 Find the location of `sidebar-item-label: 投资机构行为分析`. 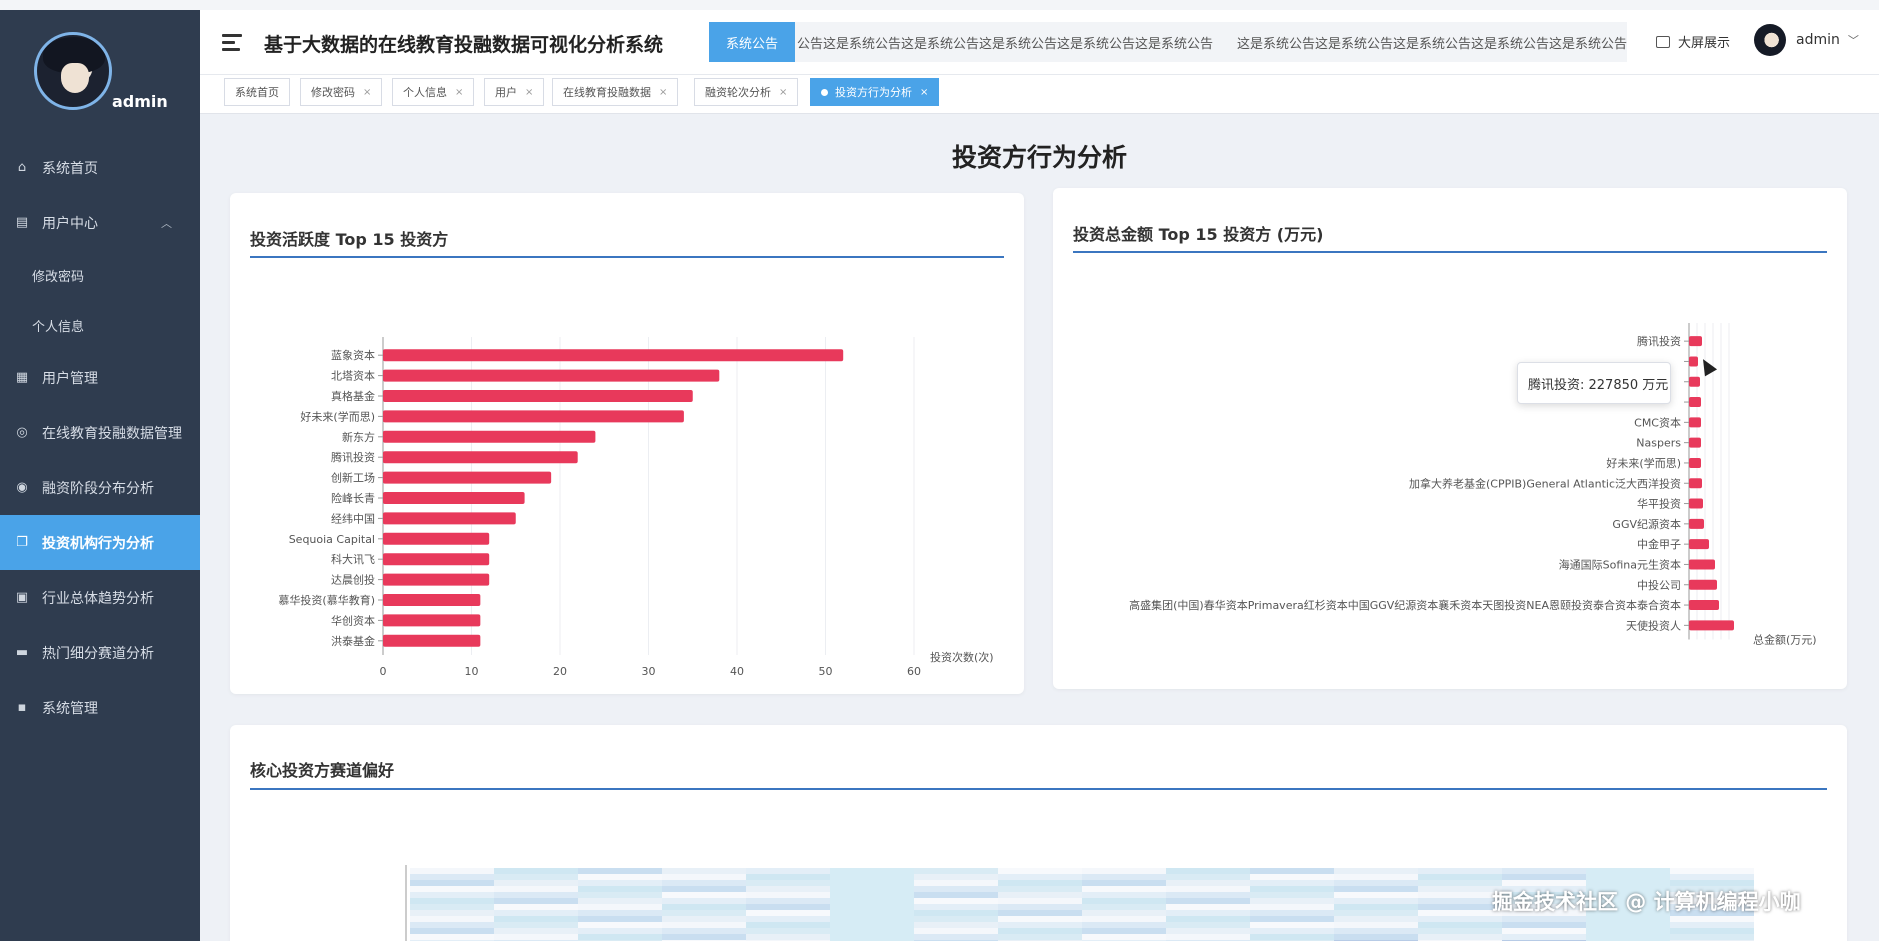

sidebar-item-label: 投资机构行为分析 is located at coordinates (98, 543).